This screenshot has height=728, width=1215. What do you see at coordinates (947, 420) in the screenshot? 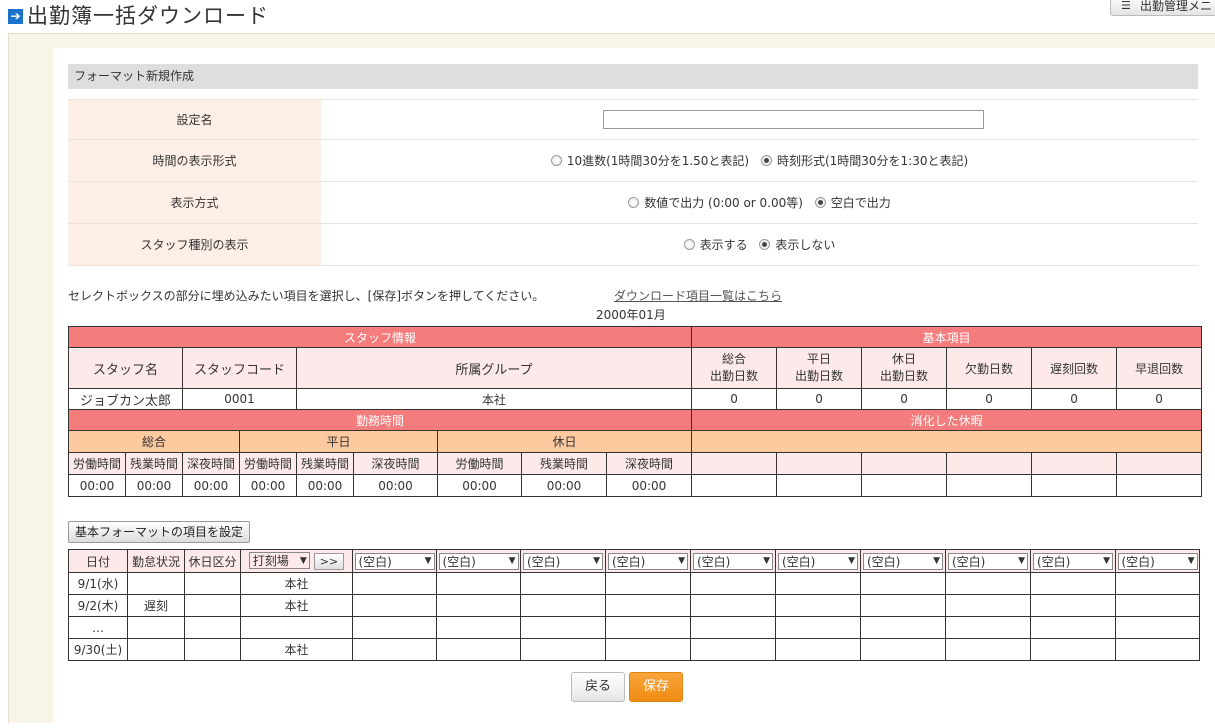
I see `used-leave-header: 消化した休暇` at bounding box center [947, 420].